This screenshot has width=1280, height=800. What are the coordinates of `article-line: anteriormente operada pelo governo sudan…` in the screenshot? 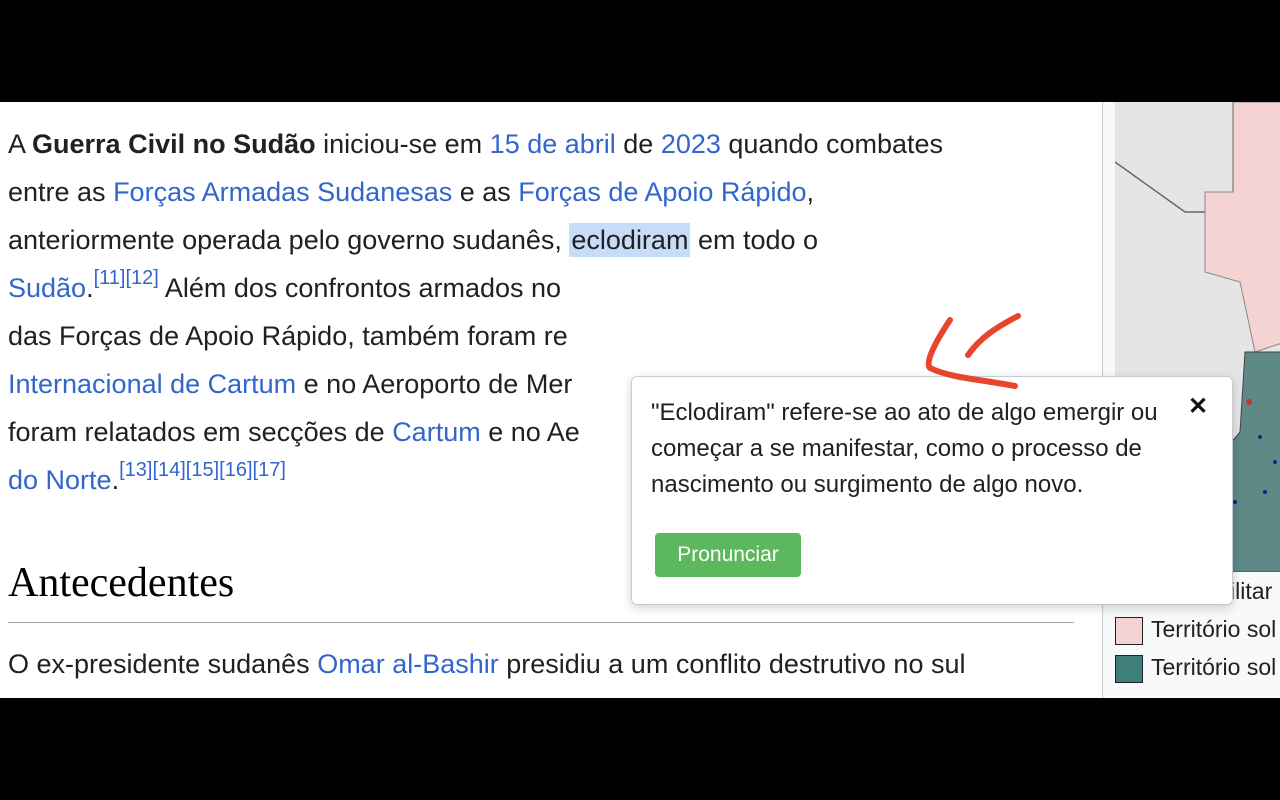 It's located at (553, 240).